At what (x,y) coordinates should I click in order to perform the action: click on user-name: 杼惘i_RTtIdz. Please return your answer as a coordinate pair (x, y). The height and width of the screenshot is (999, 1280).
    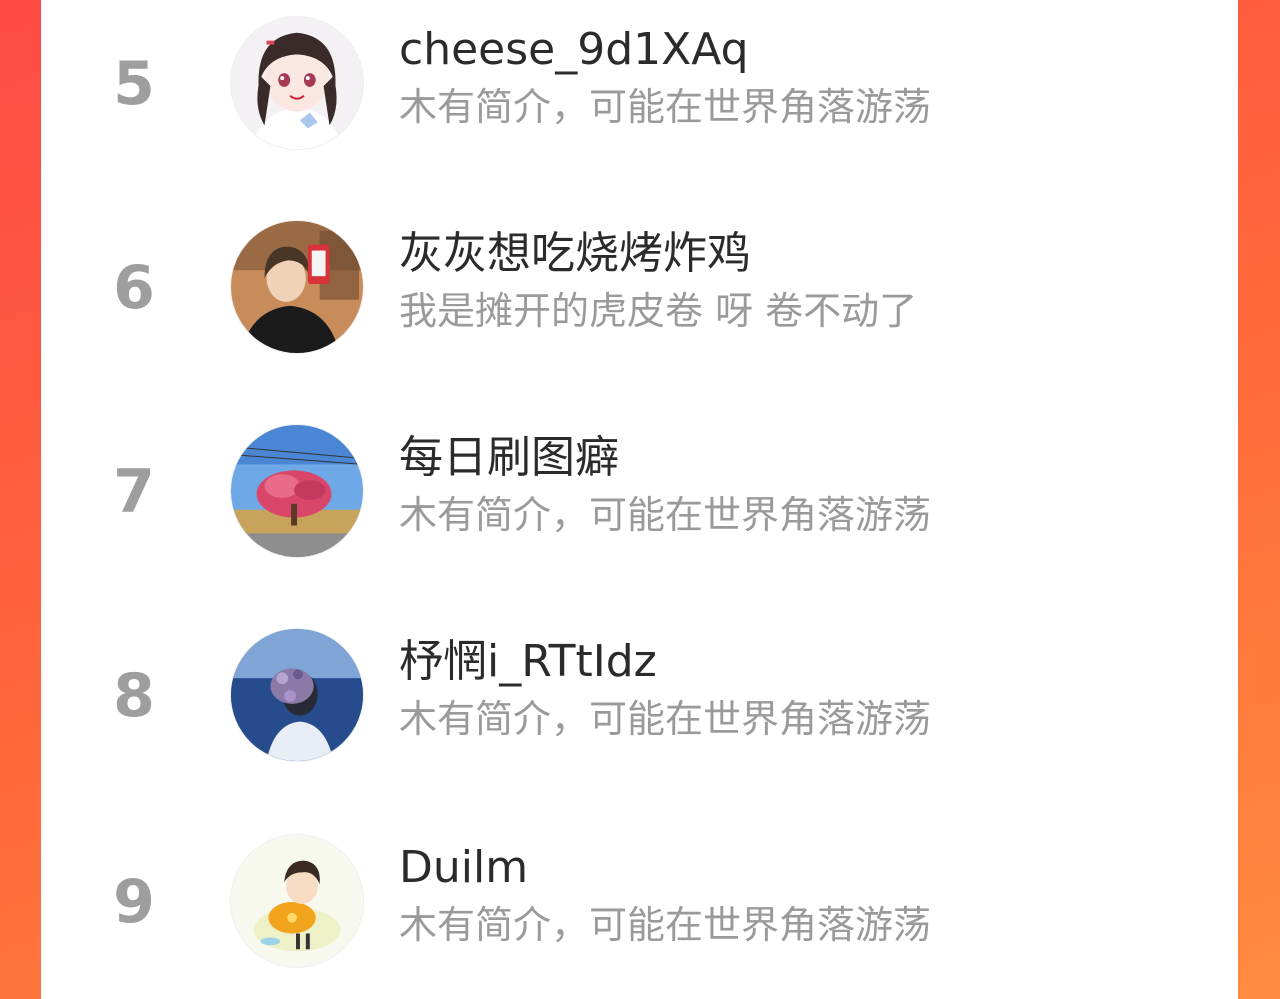
    Looking at the image, I should click on (528, 662).